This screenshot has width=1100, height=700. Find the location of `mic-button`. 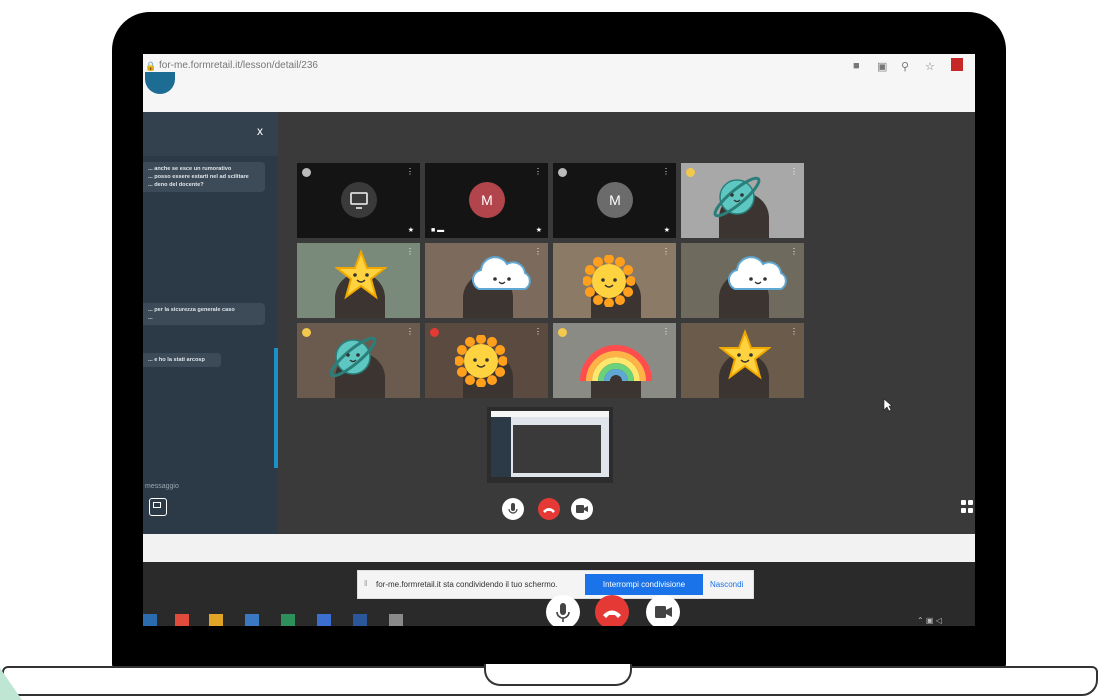

mic-button is located at coordinates (513, 509).